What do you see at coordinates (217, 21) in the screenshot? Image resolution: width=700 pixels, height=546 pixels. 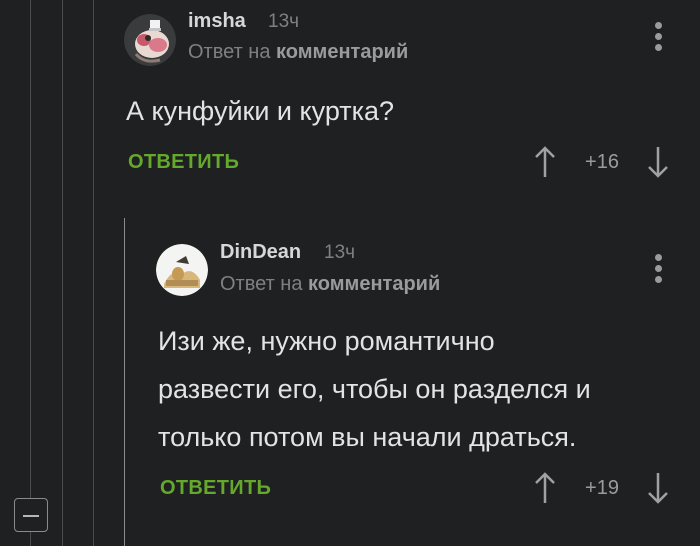 I see `username: imsha` at bounding box center [217, 21].